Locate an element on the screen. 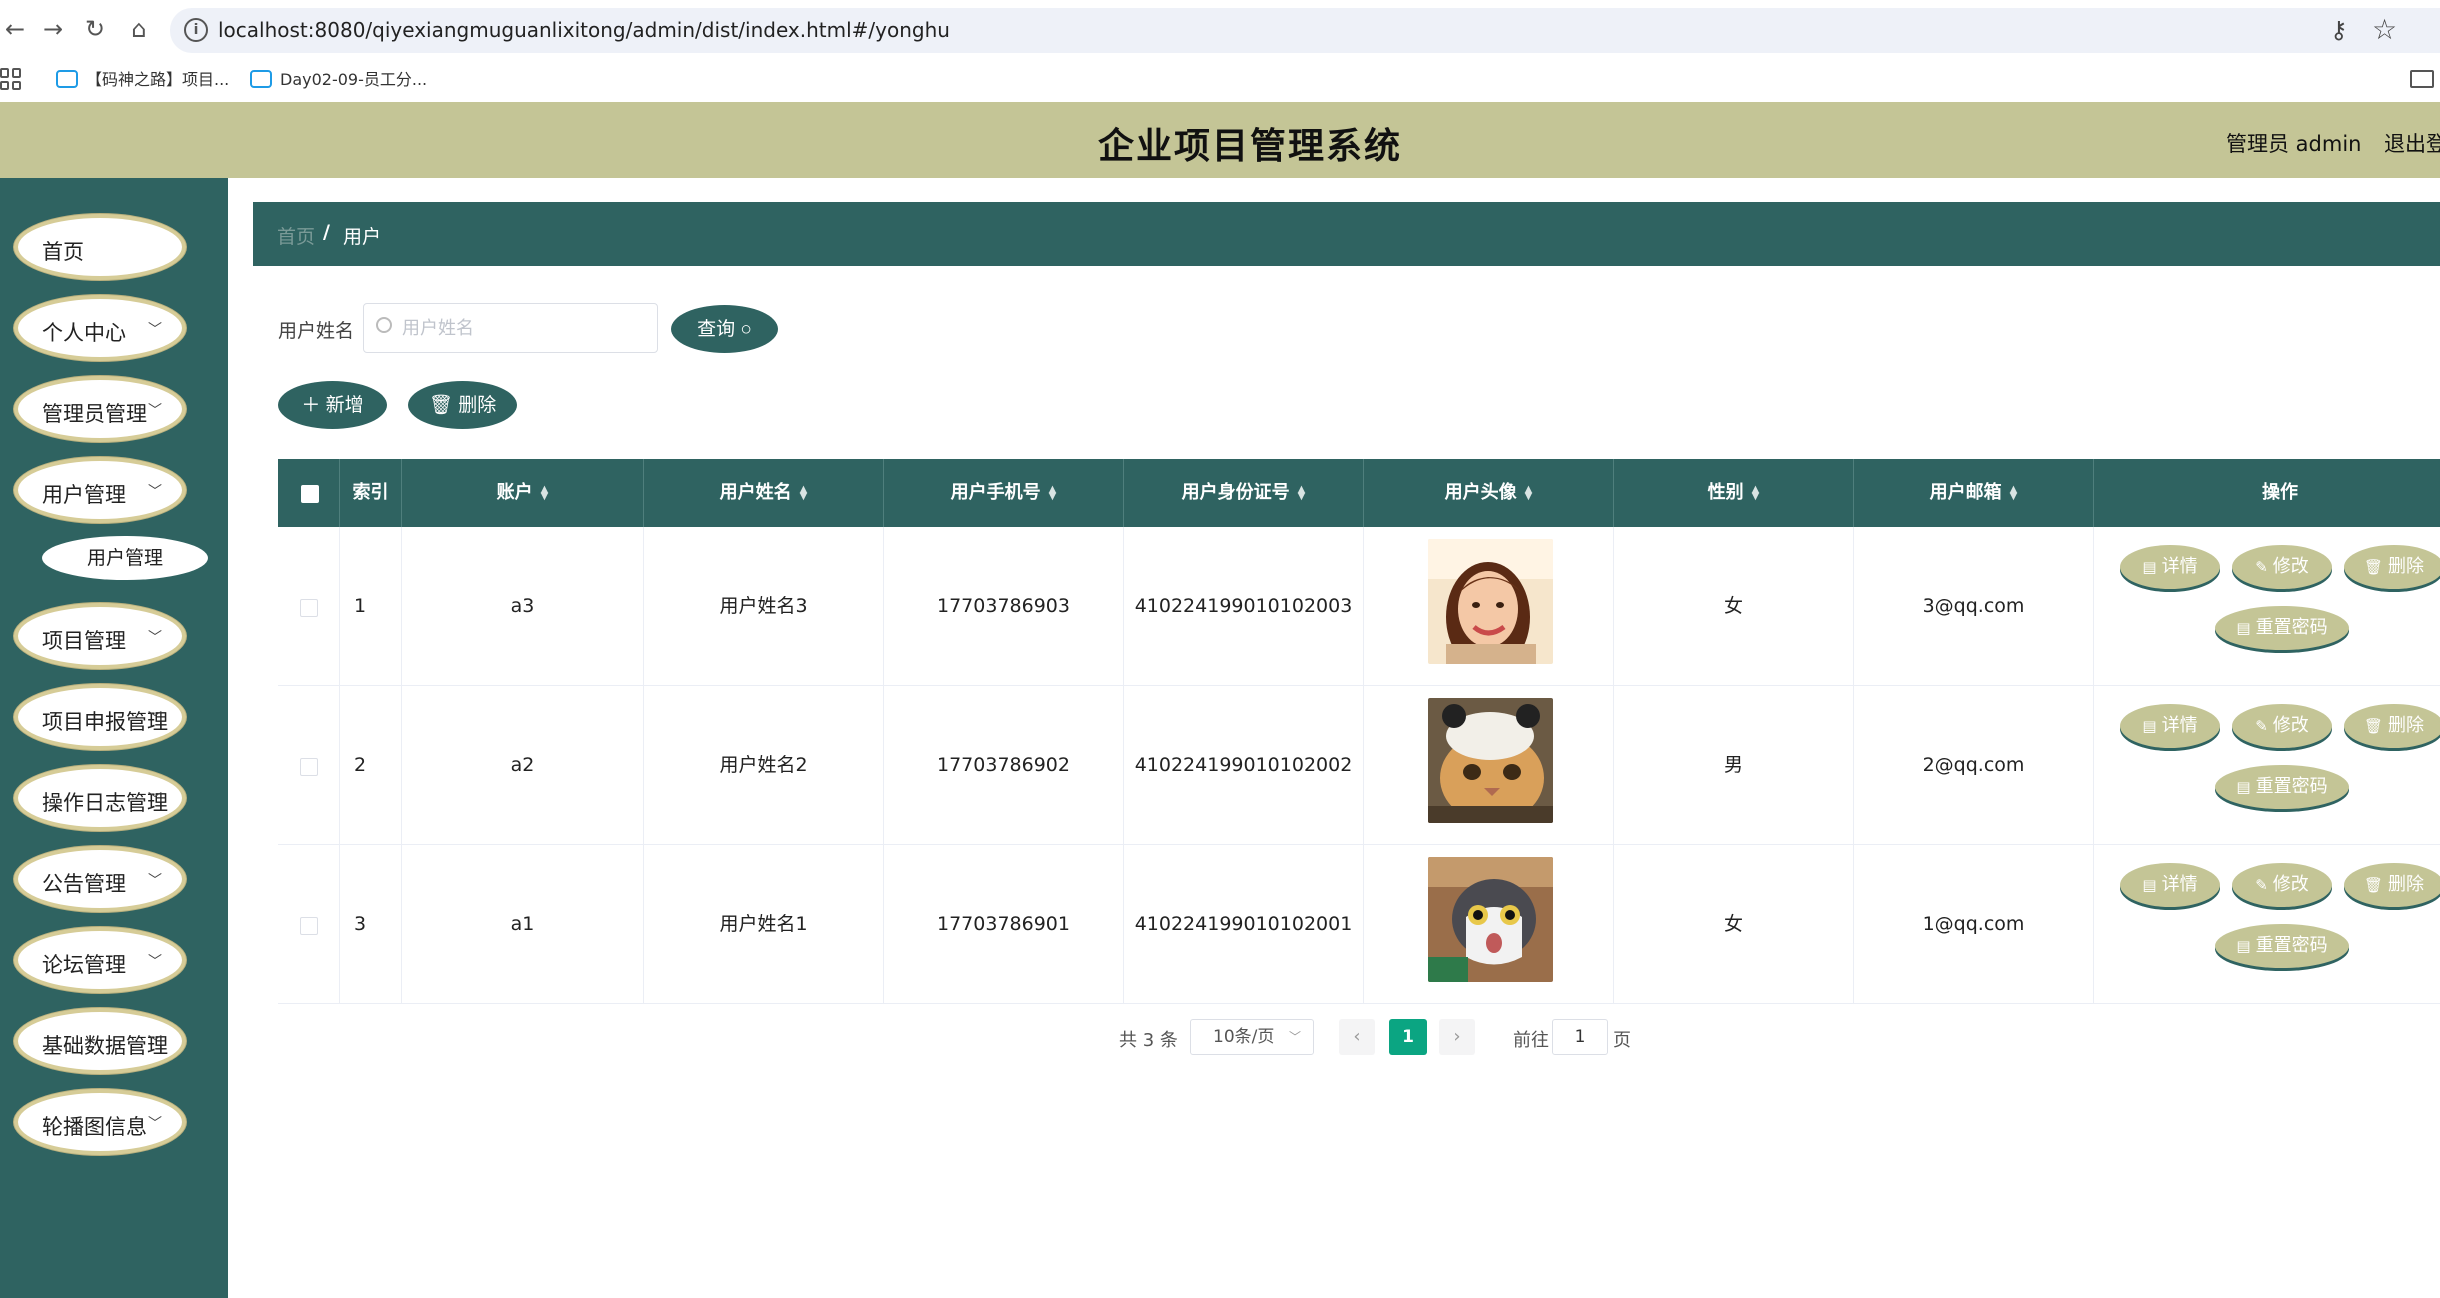  sidebar-item-label: 项目管理 is located at coordinates (84, 641).